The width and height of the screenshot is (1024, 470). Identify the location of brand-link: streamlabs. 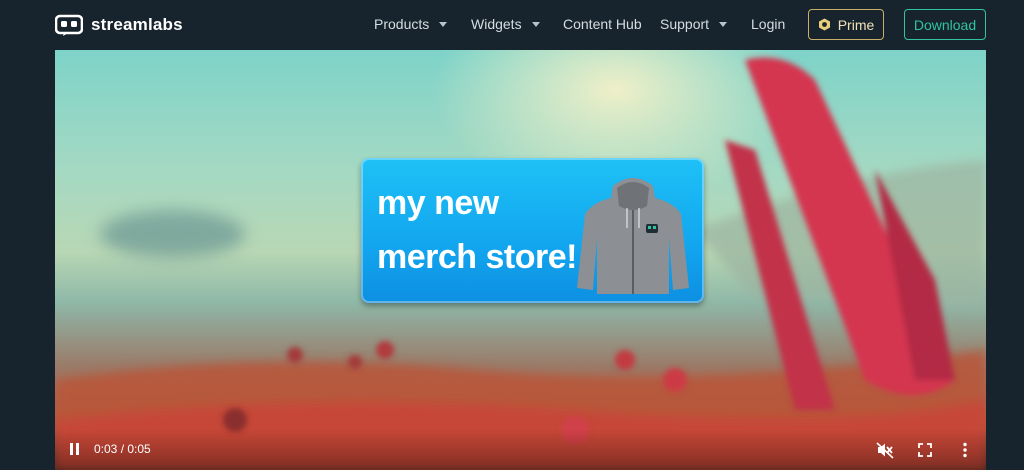
(119, 25).